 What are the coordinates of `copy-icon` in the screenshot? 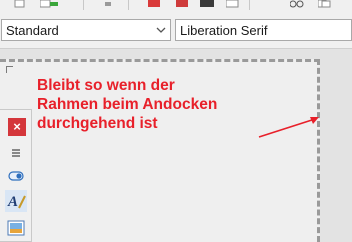 It's located at (325, 4).